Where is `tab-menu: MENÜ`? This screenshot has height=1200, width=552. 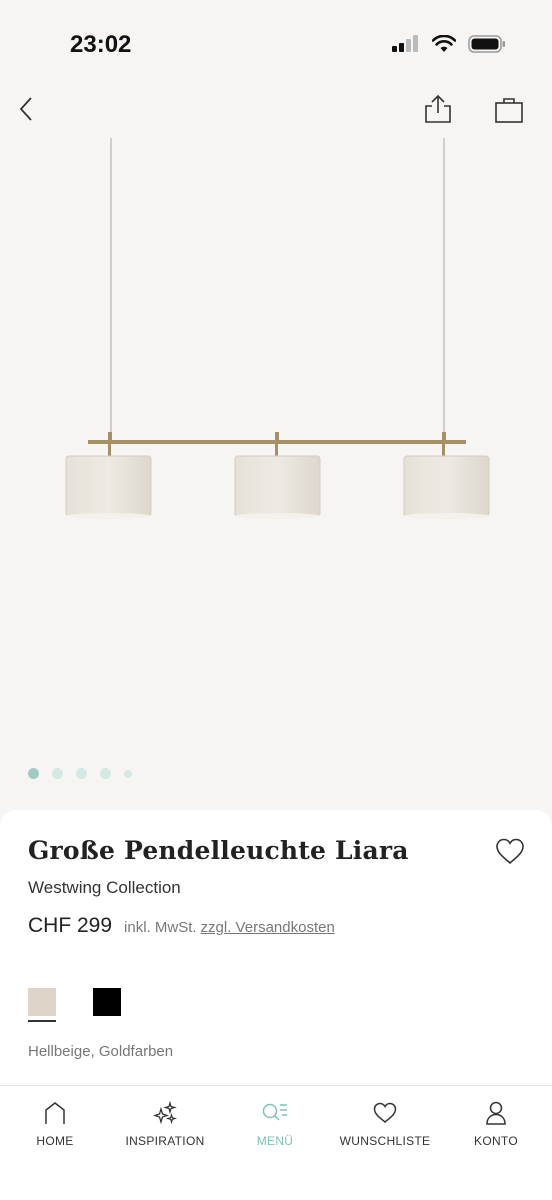 tab-menu: MENÜ is located at coordinates (275, 1124).